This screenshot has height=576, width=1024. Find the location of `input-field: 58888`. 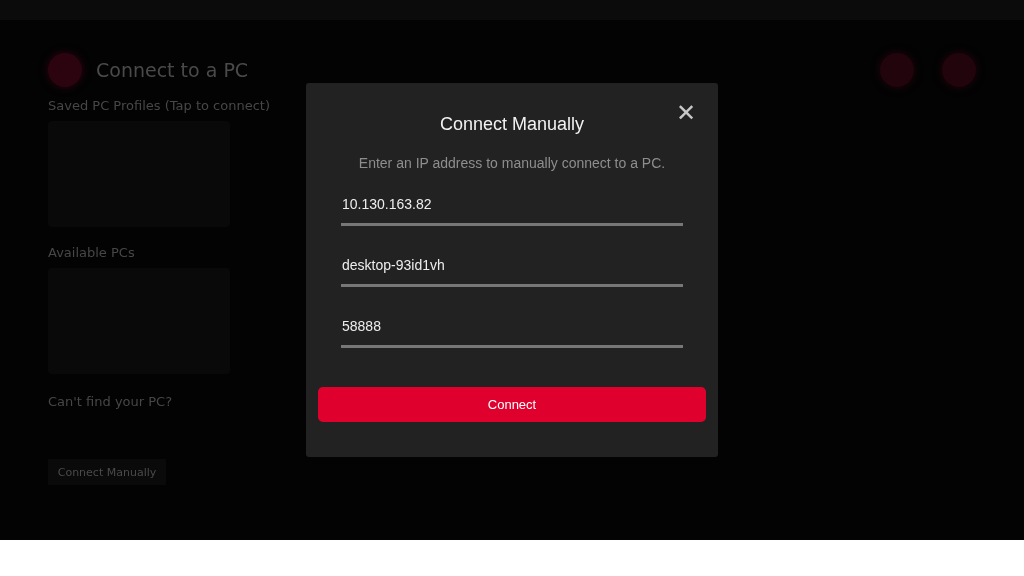

input-field: 58888 is located at coordinates (512, 331).